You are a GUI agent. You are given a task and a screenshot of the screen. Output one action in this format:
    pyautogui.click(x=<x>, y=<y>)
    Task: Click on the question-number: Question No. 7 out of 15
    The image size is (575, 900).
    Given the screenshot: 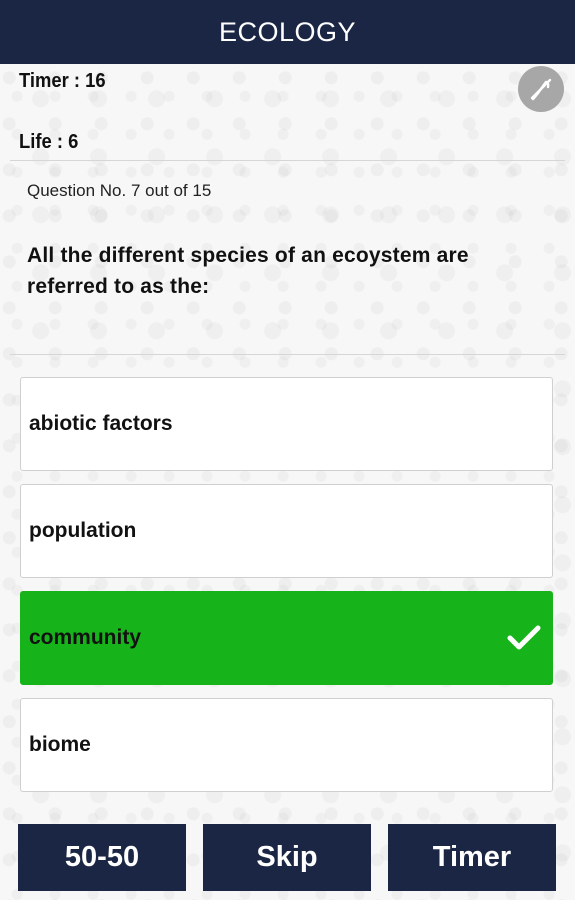 What is the action you would take?
    pyautogui.click(x=119, y=190)
    